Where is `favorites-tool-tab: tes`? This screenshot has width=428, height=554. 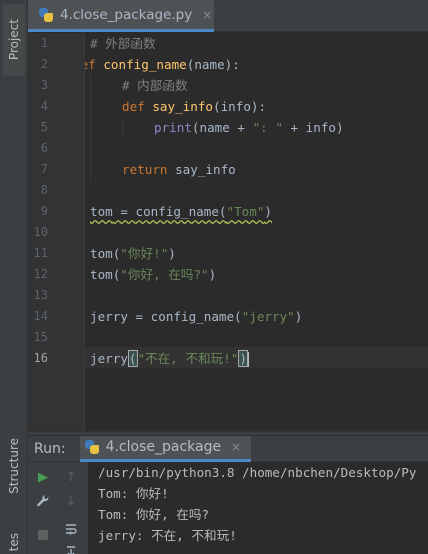 favorites-tool-tab: tes is located at coordinates (14, 542).